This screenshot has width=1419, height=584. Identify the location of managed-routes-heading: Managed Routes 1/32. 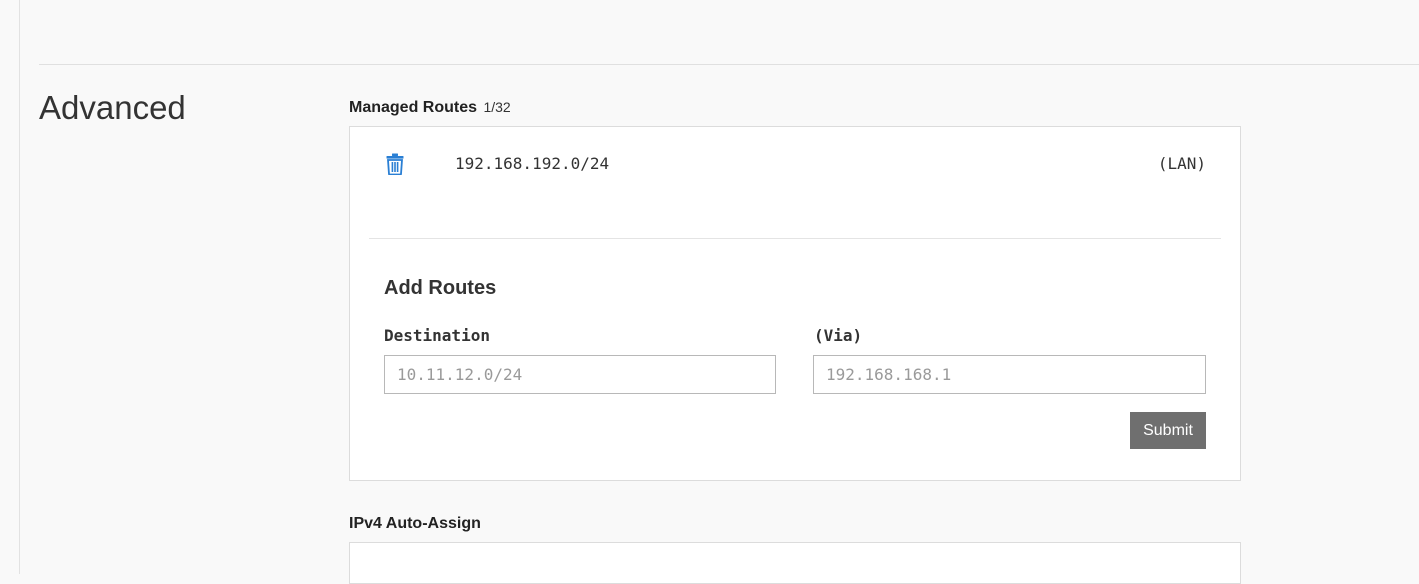
(430, 107).